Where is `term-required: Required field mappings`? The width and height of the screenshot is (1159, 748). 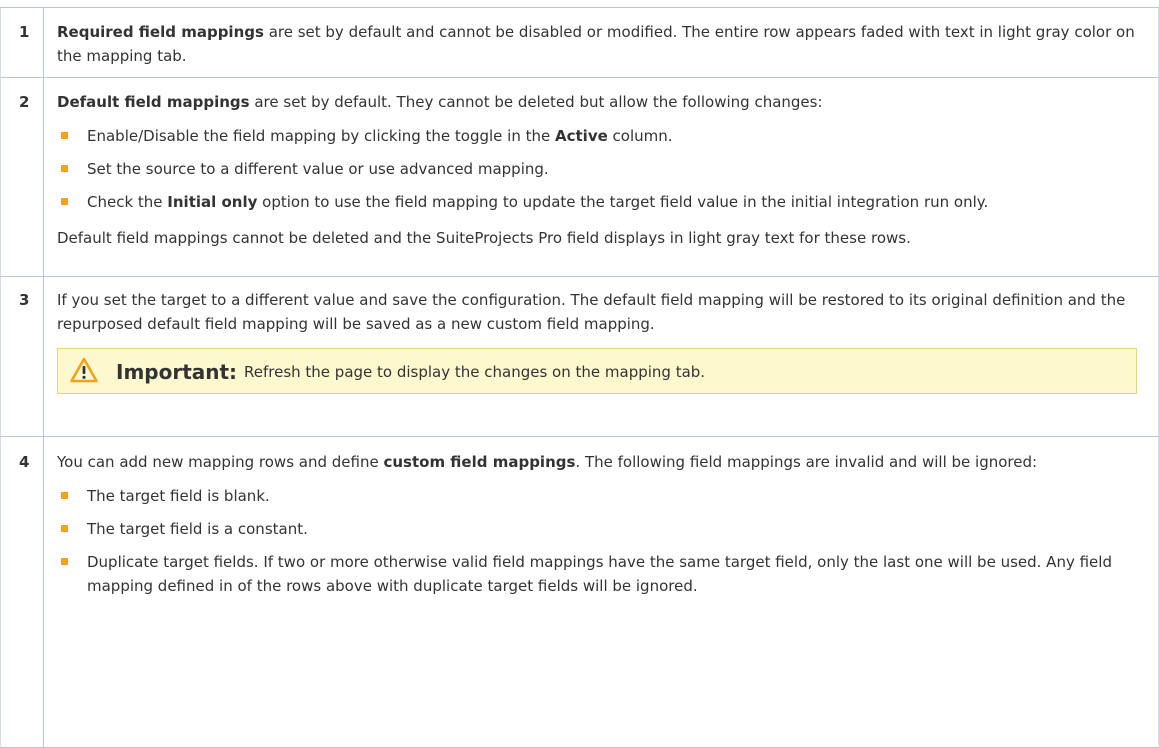
term-required: Required field mappings is located at coordinates (160, 32).